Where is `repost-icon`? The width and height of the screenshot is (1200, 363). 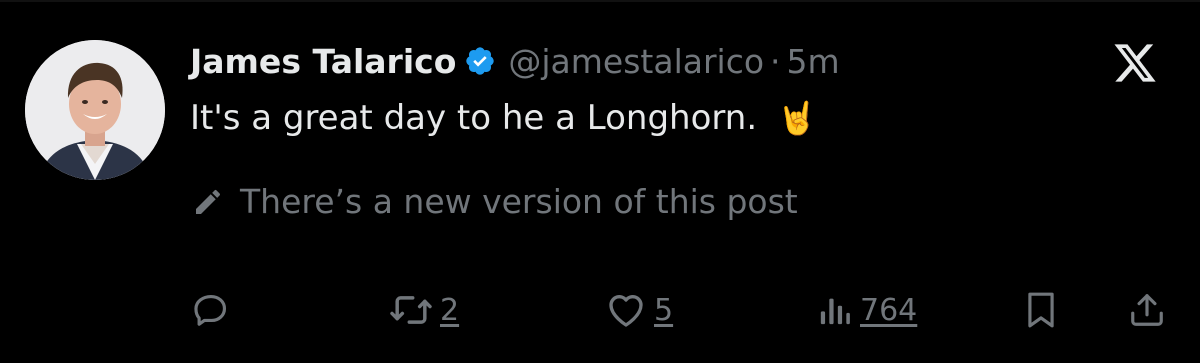 repost-icon is located at coordinates (411, 310).